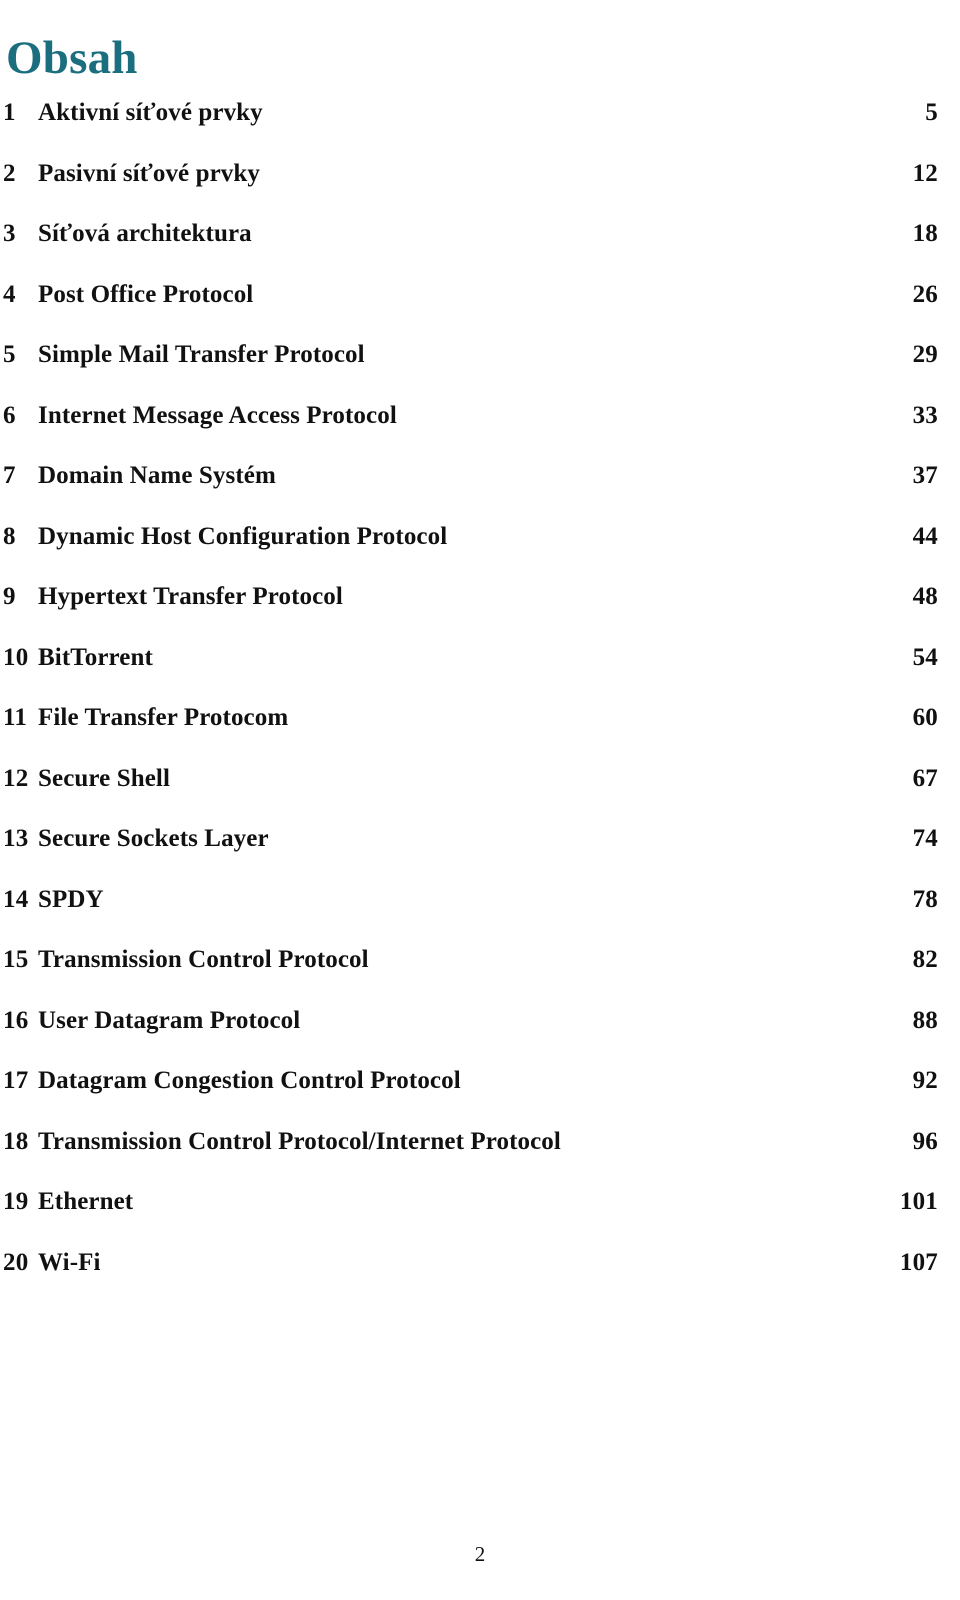 The image size is (960, 1600). What do you see at coordinates (925, 657) in the screenshot?
I see `toc-entry-page-number: 54` at bounding box center [925, 657].